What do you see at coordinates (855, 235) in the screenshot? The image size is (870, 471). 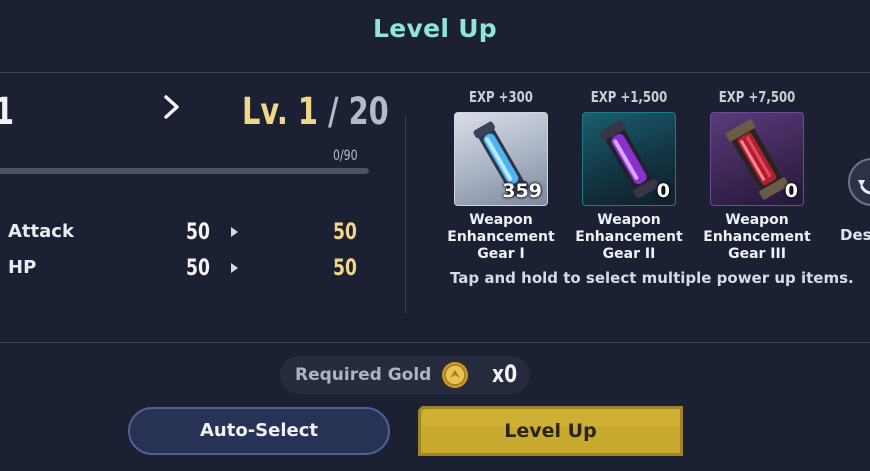 I see `side-button-label: Des` at bounding box center [855, 235].